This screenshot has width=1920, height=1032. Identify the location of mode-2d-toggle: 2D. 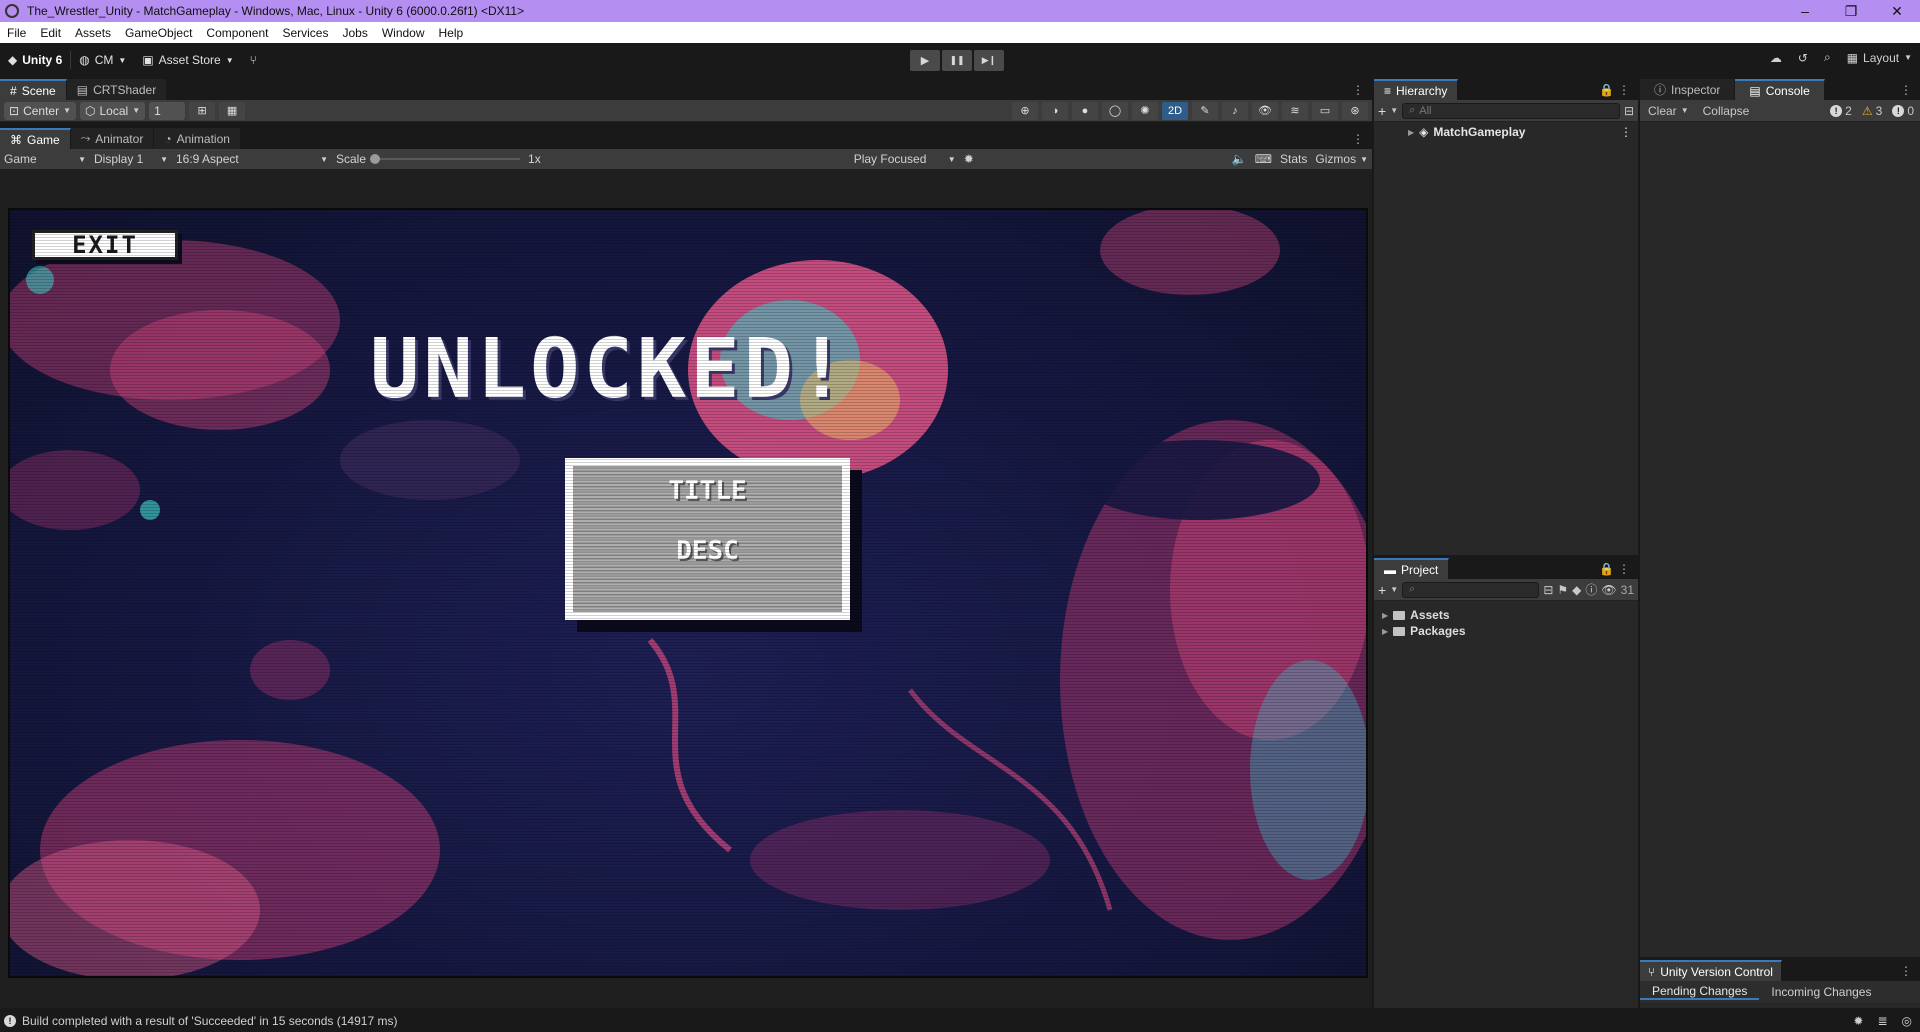
(1175, 110).